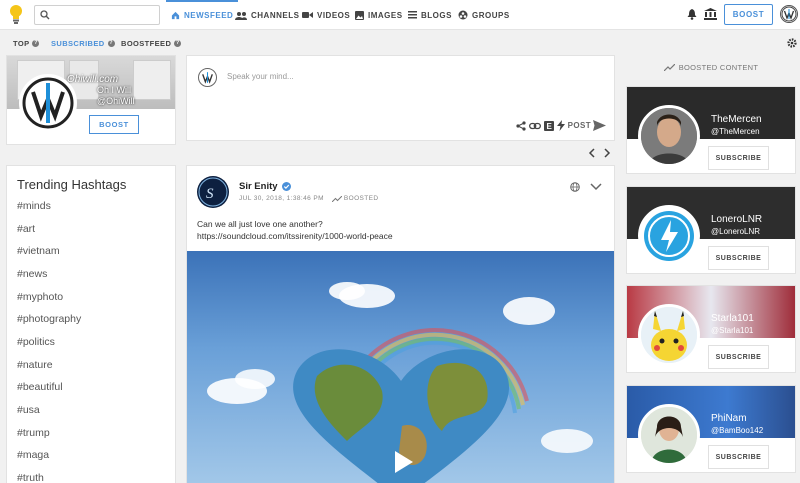 This screenshot has height=483, width=800. What do you see at coordinates (736, 231) in the screenshot?
I see `channel-handle: @LoneroLNR` at bounding box center [736, 231].